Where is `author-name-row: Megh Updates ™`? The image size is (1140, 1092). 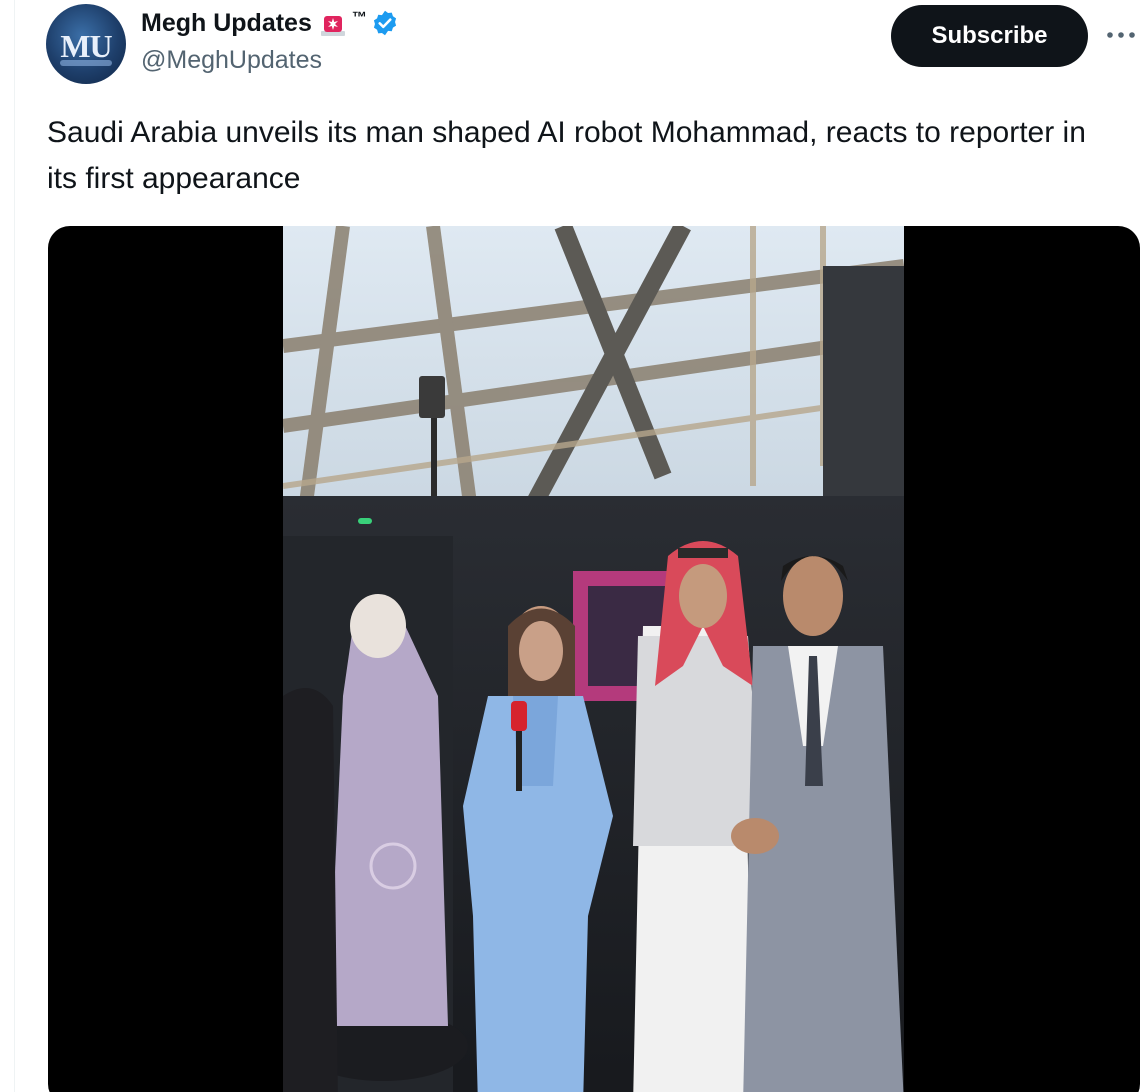 author-name-row: Megh Updates ™ is located at coordinates (270, 23).